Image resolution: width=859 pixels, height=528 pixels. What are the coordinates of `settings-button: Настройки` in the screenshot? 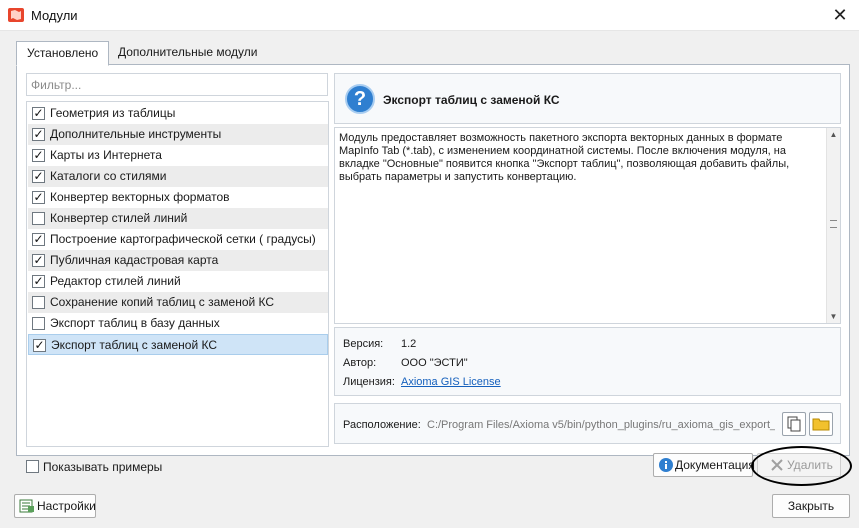 It's located at (55, 506).